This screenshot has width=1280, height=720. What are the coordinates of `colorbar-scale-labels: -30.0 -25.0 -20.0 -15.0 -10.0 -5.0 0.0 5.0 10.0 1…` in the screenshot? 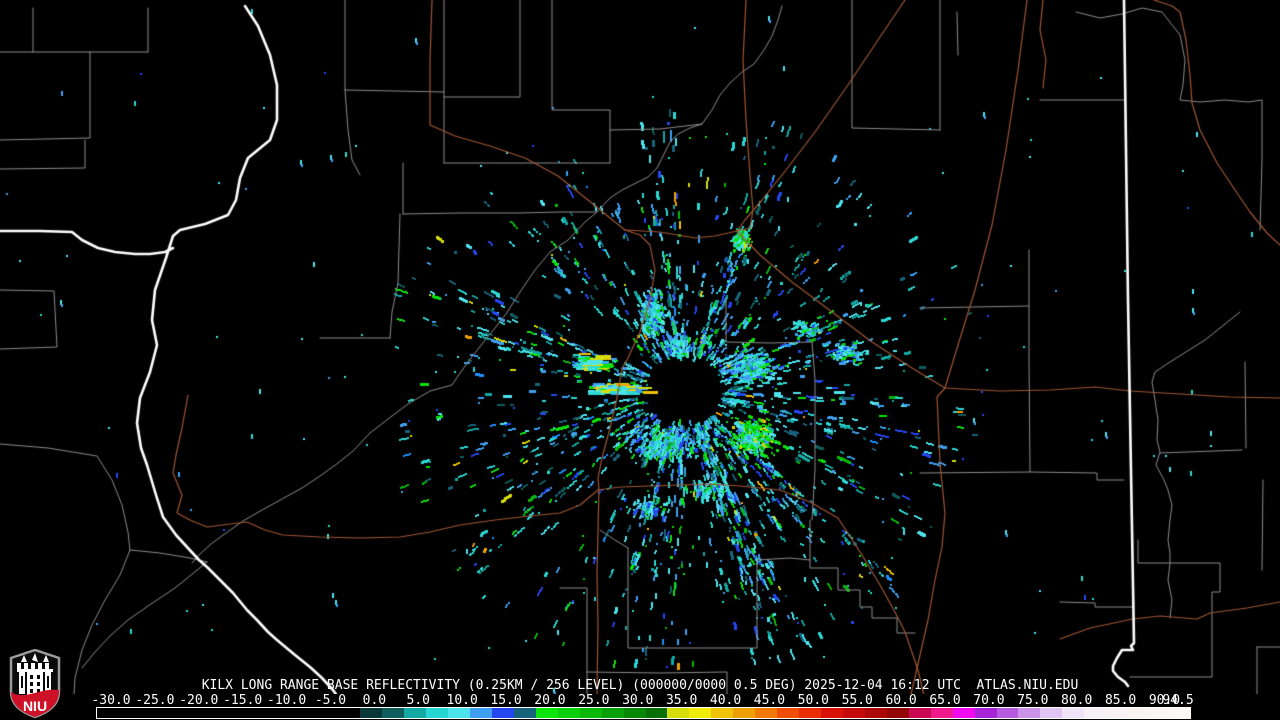 It's located at (640, 700).